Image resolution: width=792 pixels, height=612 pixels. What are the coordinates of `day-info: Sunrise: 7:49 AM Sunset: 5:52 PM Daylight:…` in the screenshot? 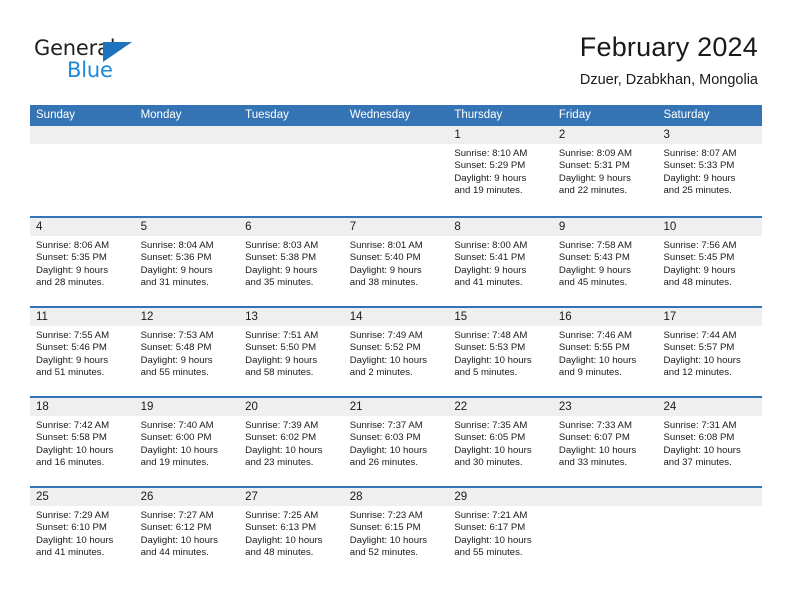 It's located at (396, 353).